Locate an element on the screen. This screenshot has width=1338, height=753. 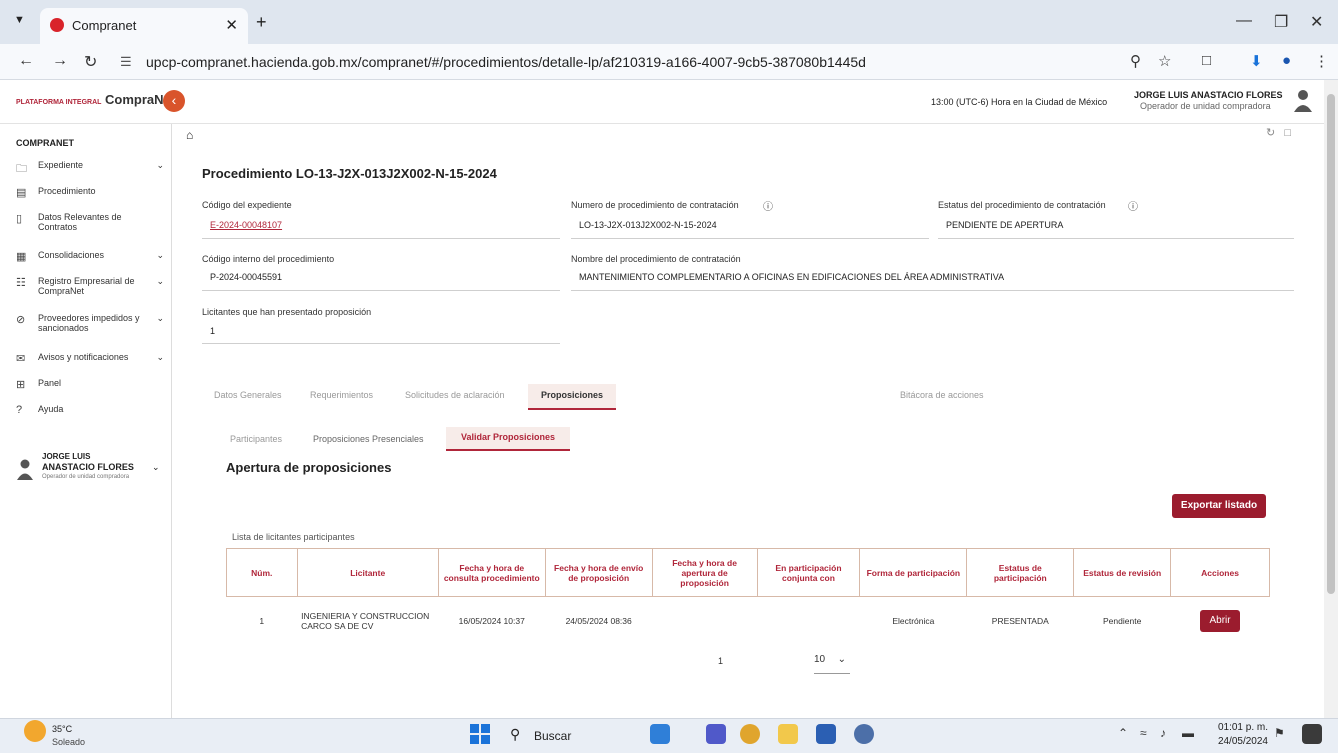
notification-icon: ⚑ is located at coordinates (1279, 733).